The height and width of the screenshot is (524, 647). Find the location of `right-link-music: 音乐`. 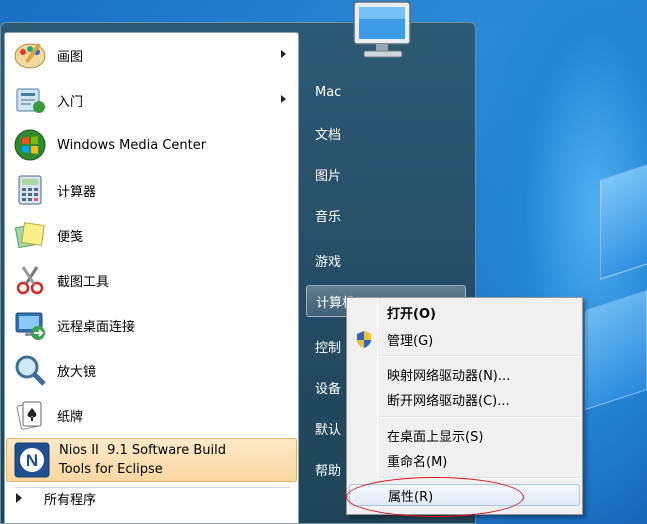

right-link-music: 音乐 is located at coordinates (386, 215).